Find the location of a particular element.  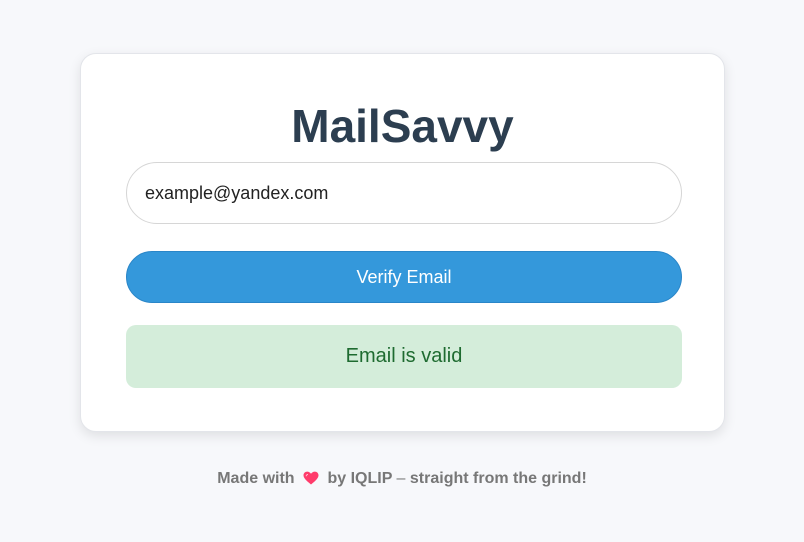

footer-suffix: straight from the grind! is located at coordinates (498, 478).